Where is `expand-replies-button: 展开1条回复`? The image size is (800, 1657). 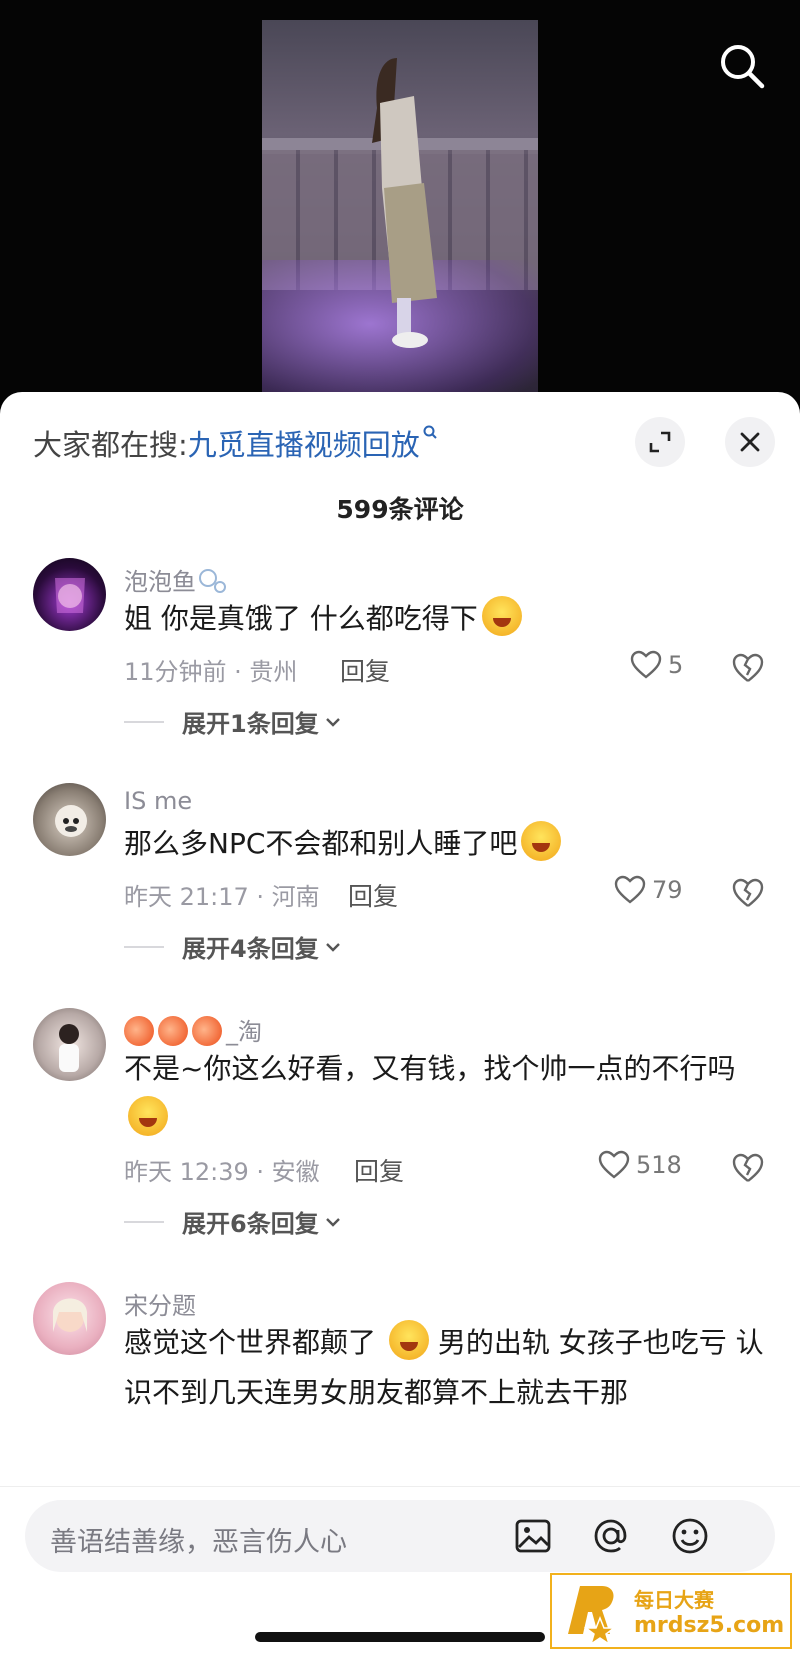 expand-replies-button: 展开1条回复 is located at coordinates (232, 721).